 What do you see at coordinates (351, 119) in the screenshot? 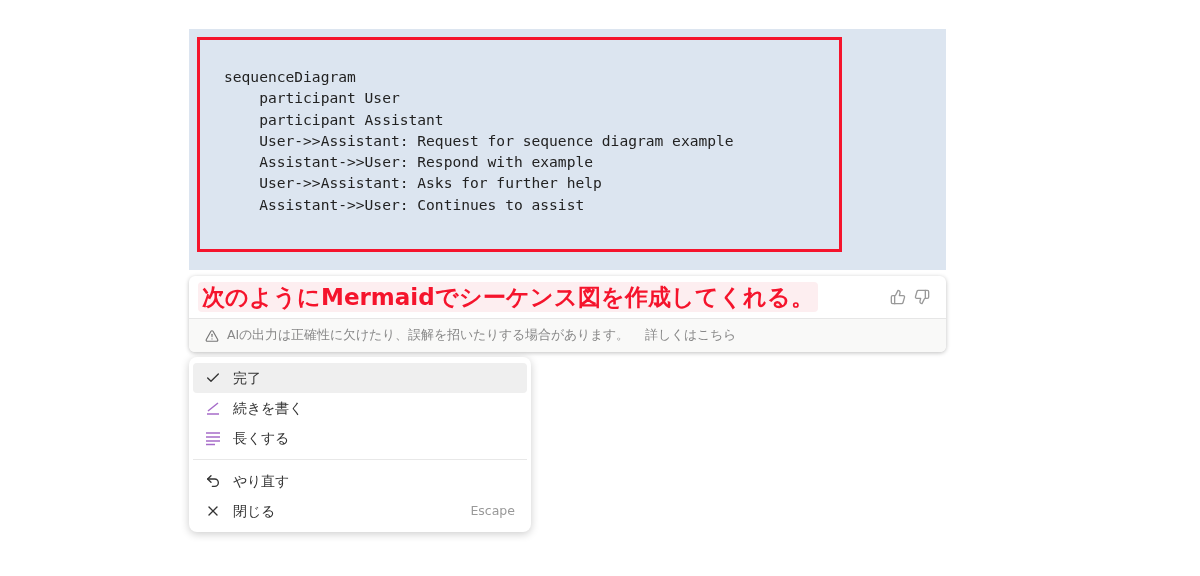
I see `code-line: participant Assistant` at bounding box center [351, 119].